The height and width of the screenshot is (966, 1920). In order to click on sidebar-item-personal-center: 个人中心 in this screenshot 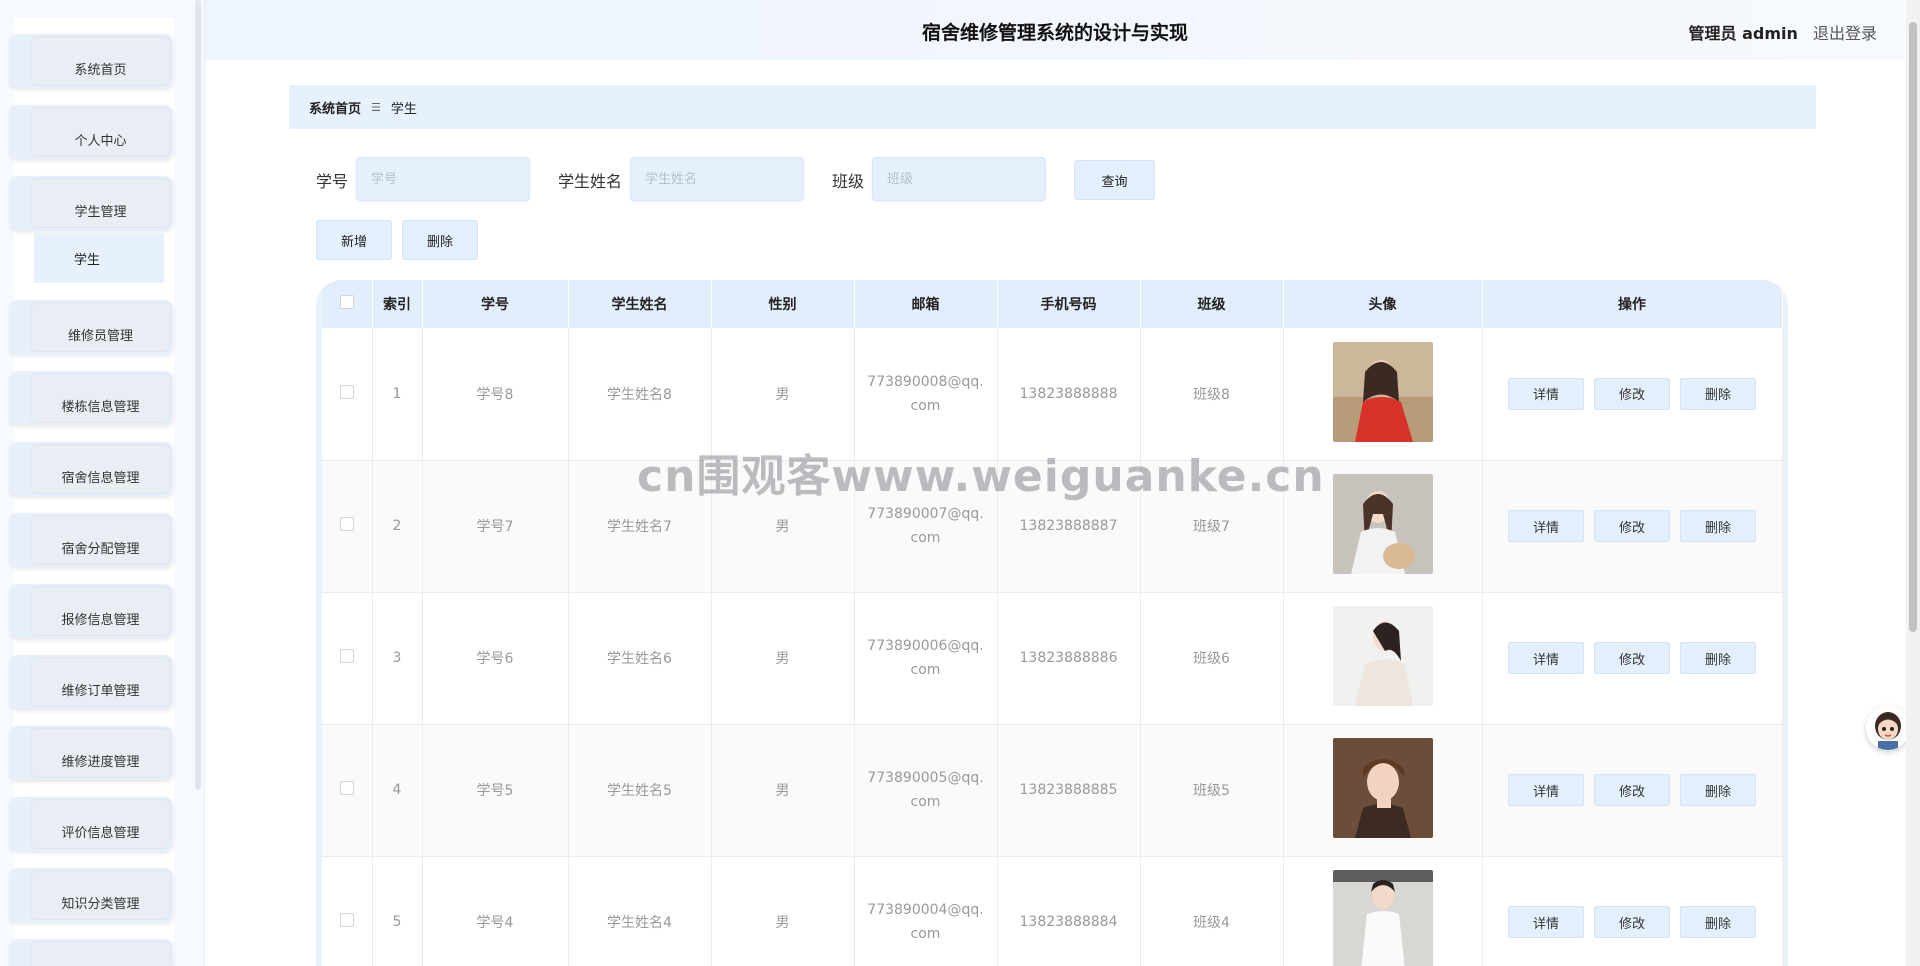, I will do `click(91, 132)`.